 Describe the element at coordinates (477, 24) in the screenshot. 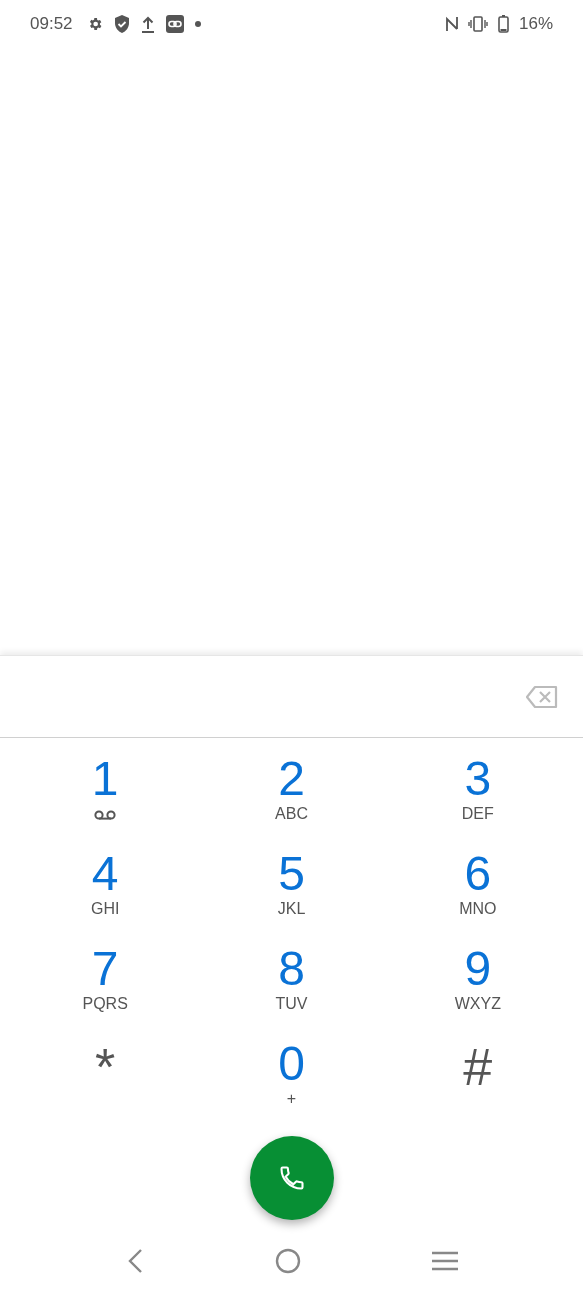

I see `vibrate-icon` at that location.